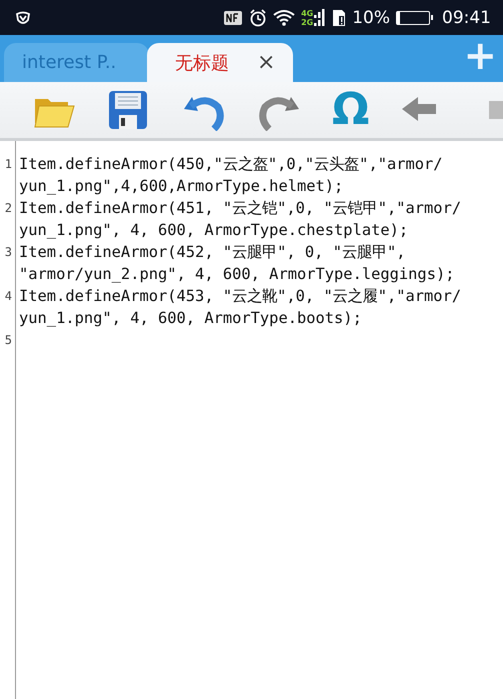  I want to click on code-line: yun_1.png",4,600,ArmorType.helmet);, so click(181, 186).